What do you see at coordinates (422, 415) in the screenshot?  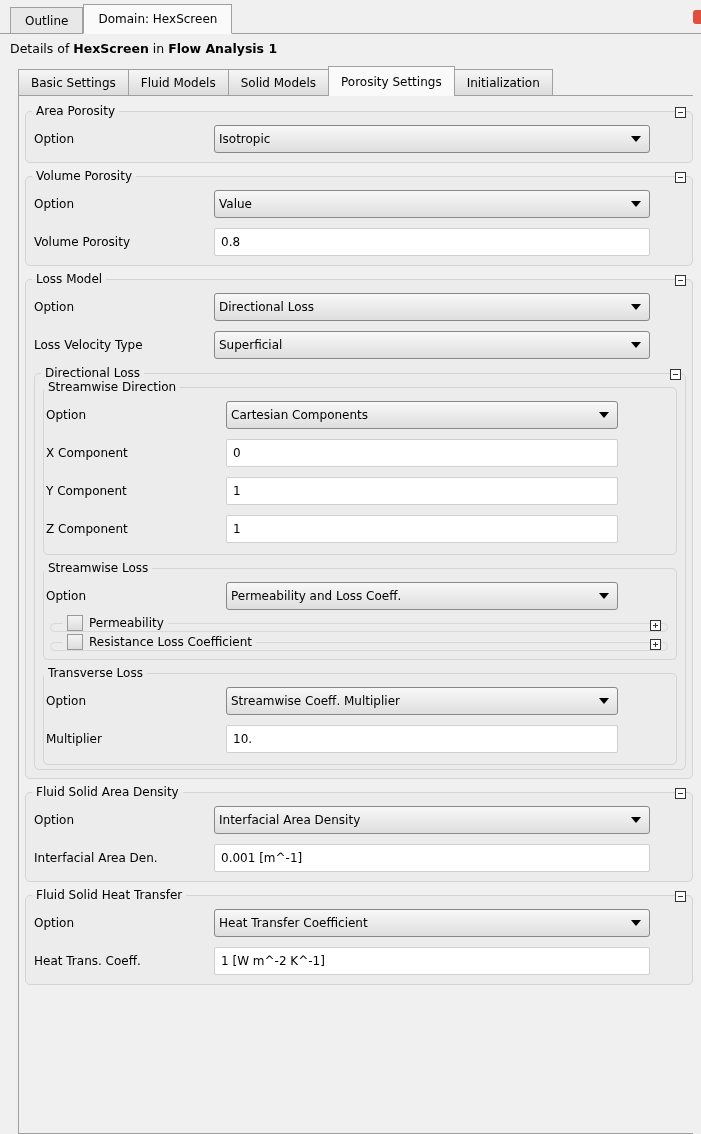 I see `option-dropdown: Cartesian Components` at bounding box center [422, 415].